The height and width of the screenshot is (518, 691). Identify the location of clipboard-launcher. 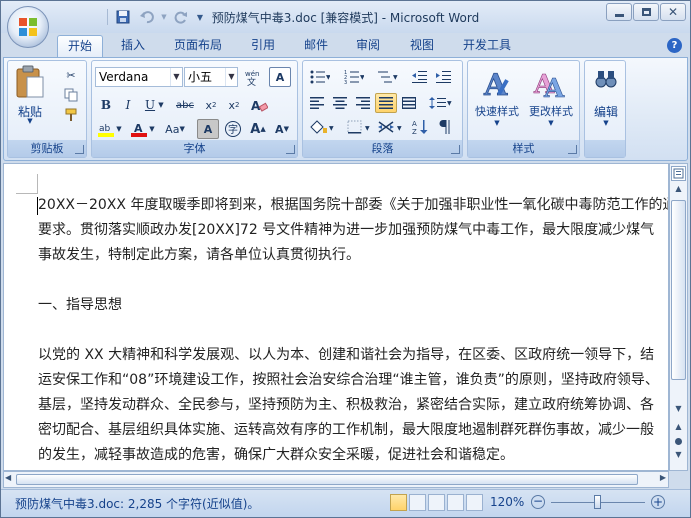
(79, 149).